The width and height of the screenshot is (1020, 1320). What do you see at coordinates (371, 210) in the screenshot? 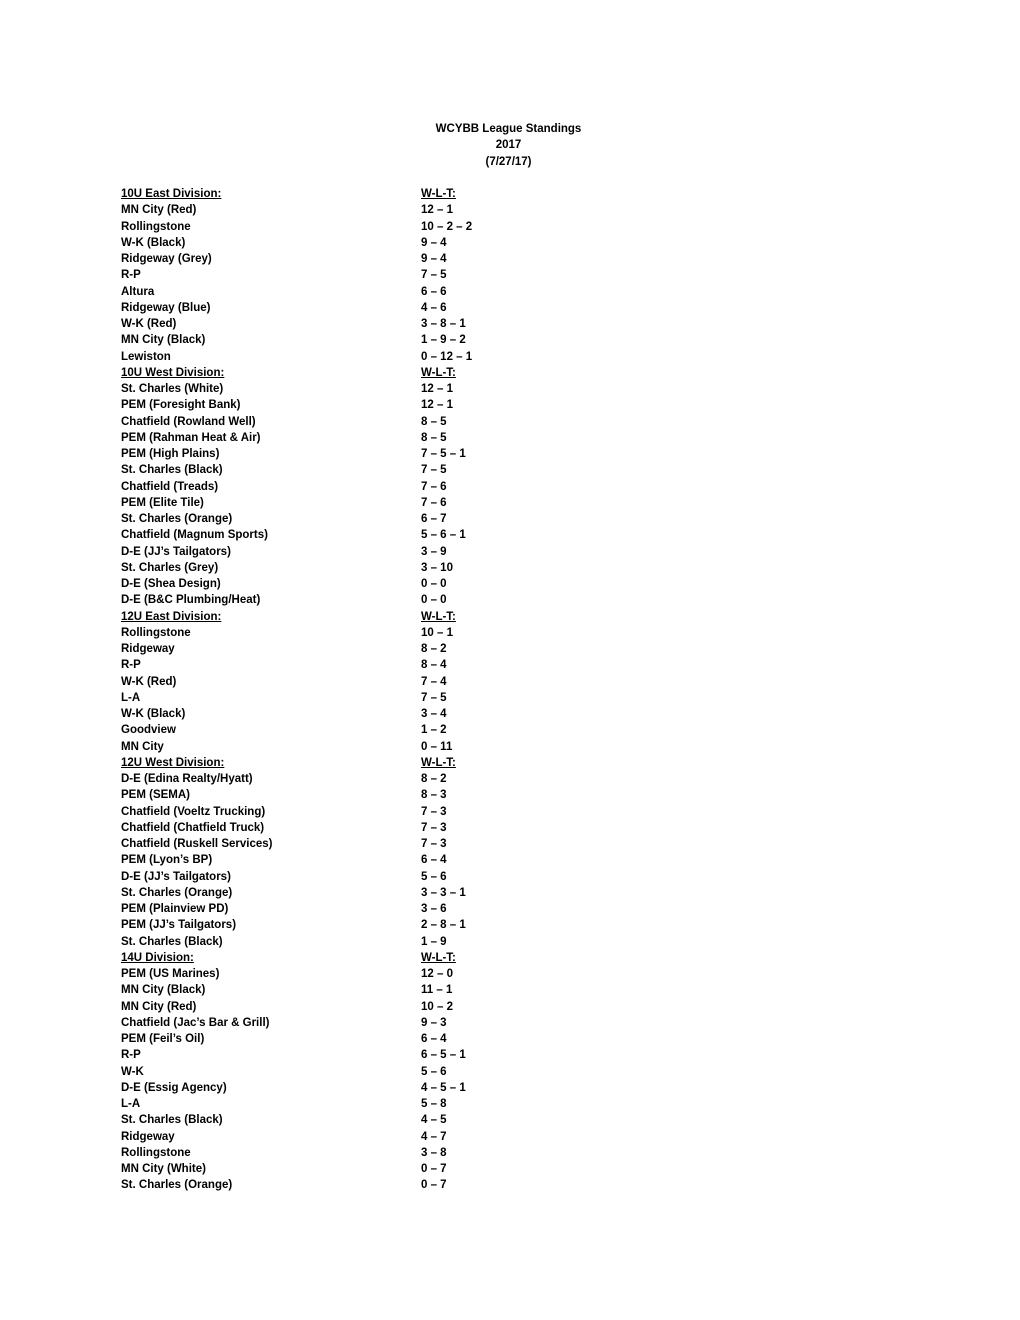
I see `team-row: MN City (Red) 12 – 1` at bounding box center [371, 210].